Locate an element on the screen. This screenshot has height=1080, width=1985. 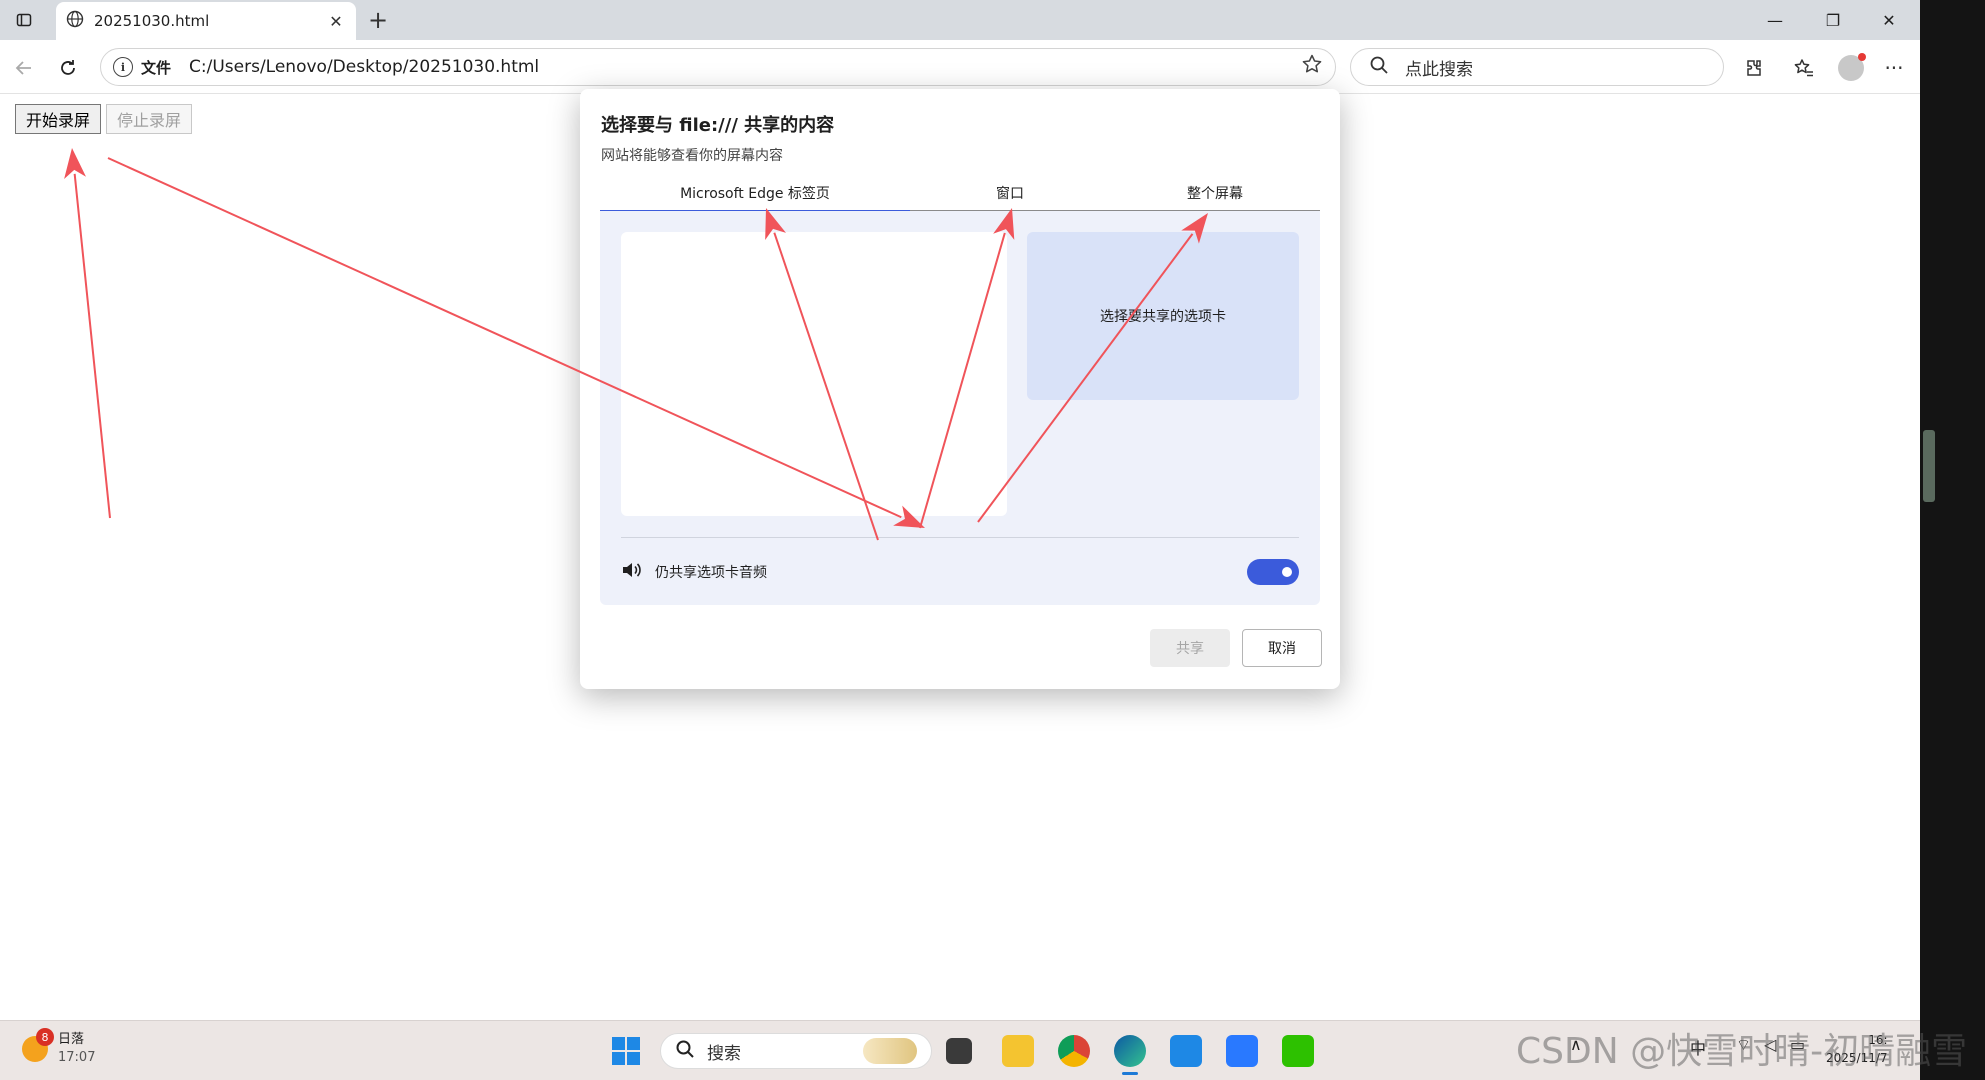
file-explorer-icon is located at coordinates (1018, 1051).